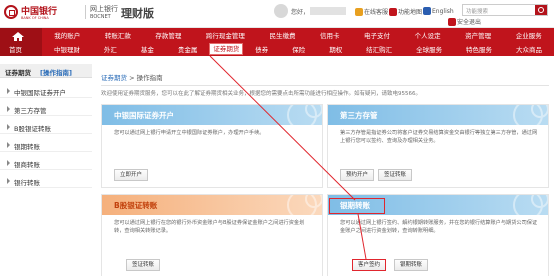 Image resolution: width=554 pixels, height=276 pixels. I want to click on map-icon, so click(393, 12).